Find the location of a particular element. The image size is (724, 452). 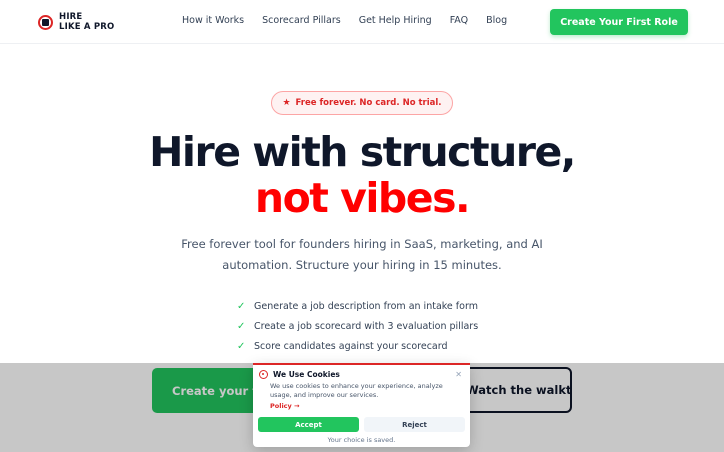

logo-line-1: HIRE is located at coordinates (71, 17).